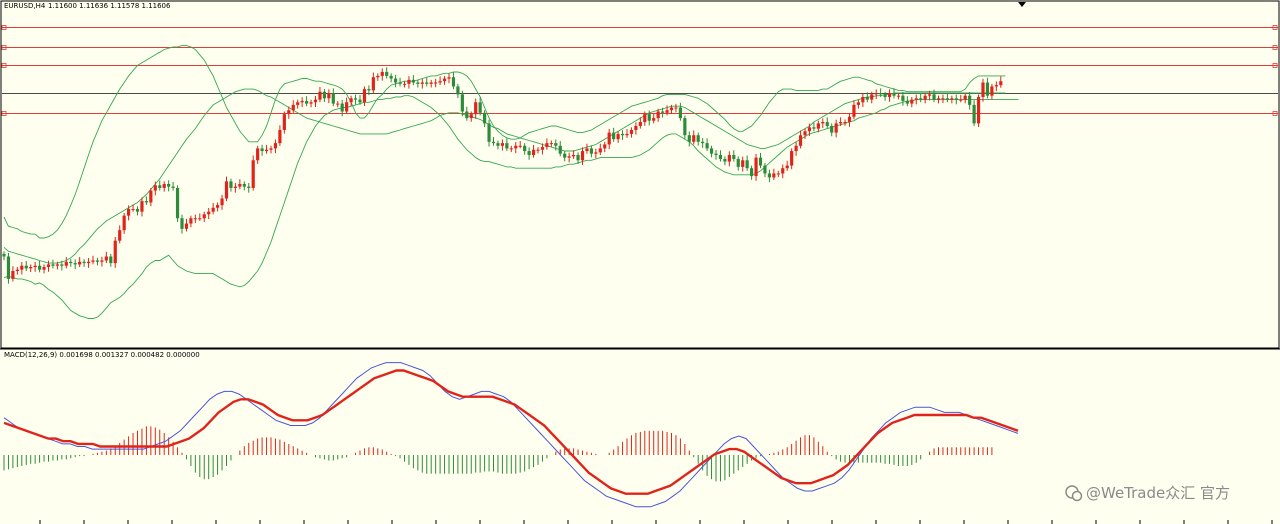 The height and width of the screenshot is (524, 1280). Describe the element at coordinates (109, 6) in the screenshot. I see `ohlc-label: 1.11600 1.11636 1.11578 1.11606` at that location.